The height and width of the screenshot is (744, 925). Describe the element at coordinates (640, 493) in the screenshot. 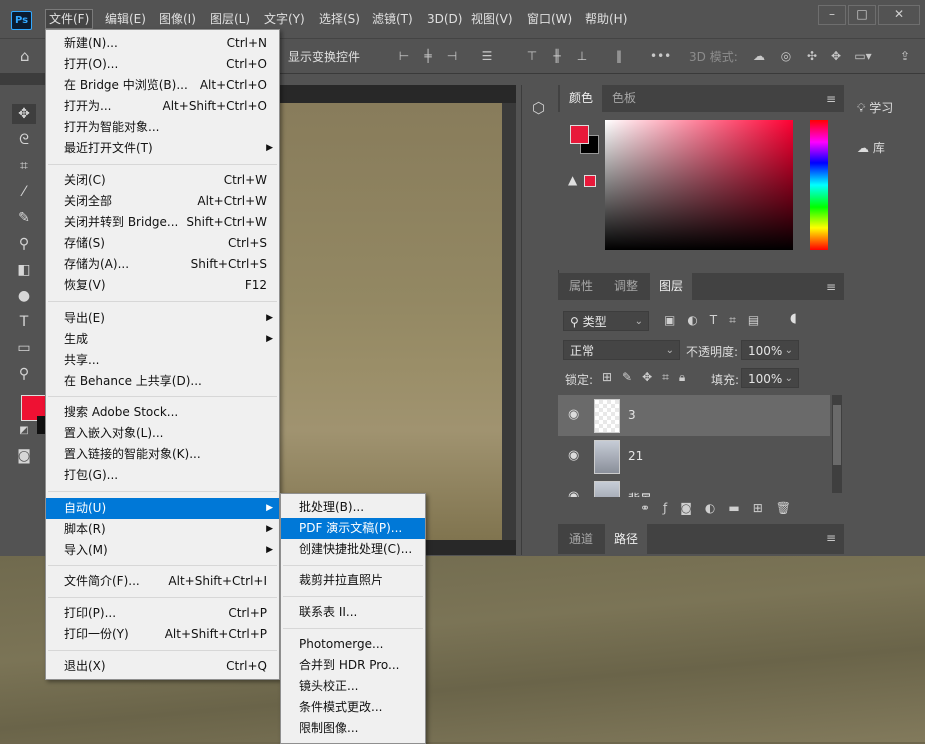

I see `layer-name: 背景` at that location.